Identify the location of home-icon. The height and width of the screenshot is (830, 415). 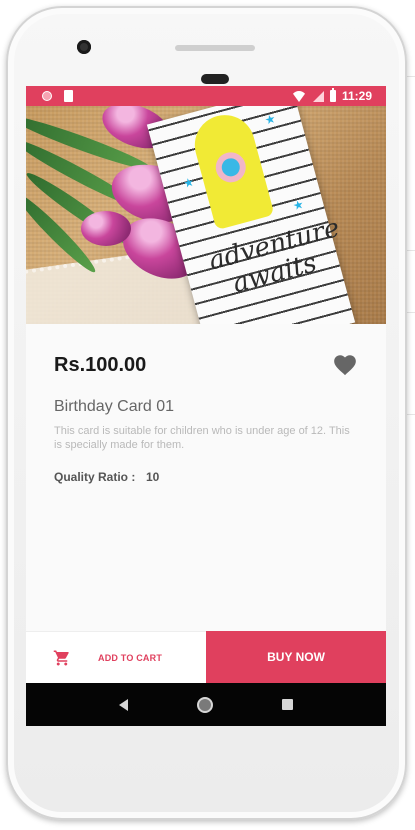
(204, 704).